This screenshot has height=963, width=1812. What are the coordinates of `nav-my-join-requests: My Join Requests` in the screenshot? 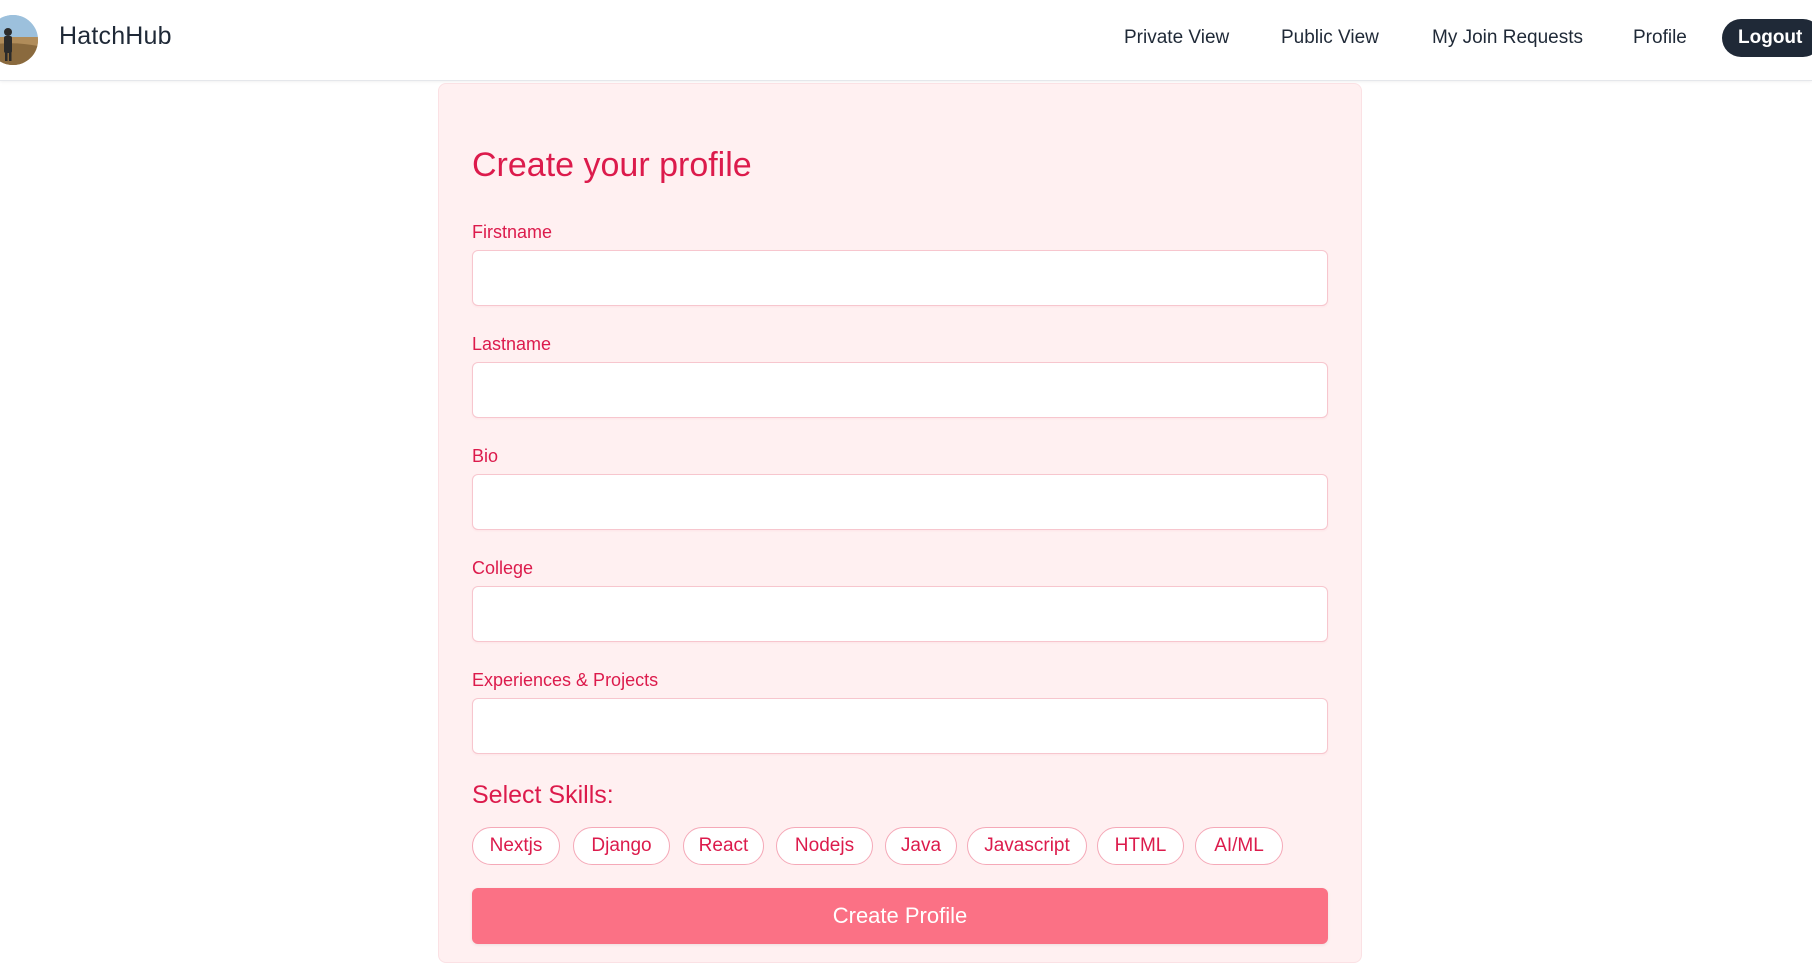 It's located at (1507, 38).